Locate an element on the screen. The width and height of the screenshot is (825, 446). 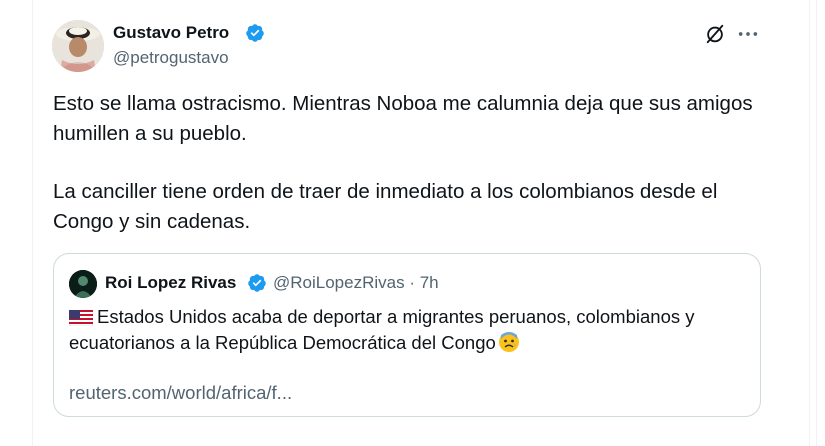
author-handle: @petrogustavo is located at coordinates (171, 58).